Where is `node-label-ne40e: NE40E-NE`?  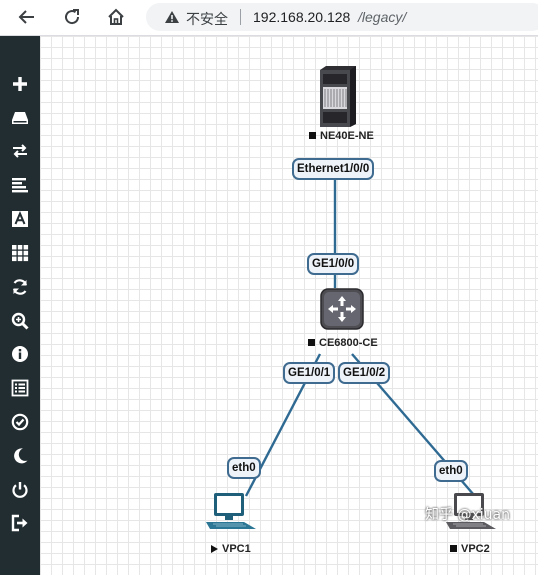
node-label-ne40e: NE40E-NE is located at coordinates (341, 136).